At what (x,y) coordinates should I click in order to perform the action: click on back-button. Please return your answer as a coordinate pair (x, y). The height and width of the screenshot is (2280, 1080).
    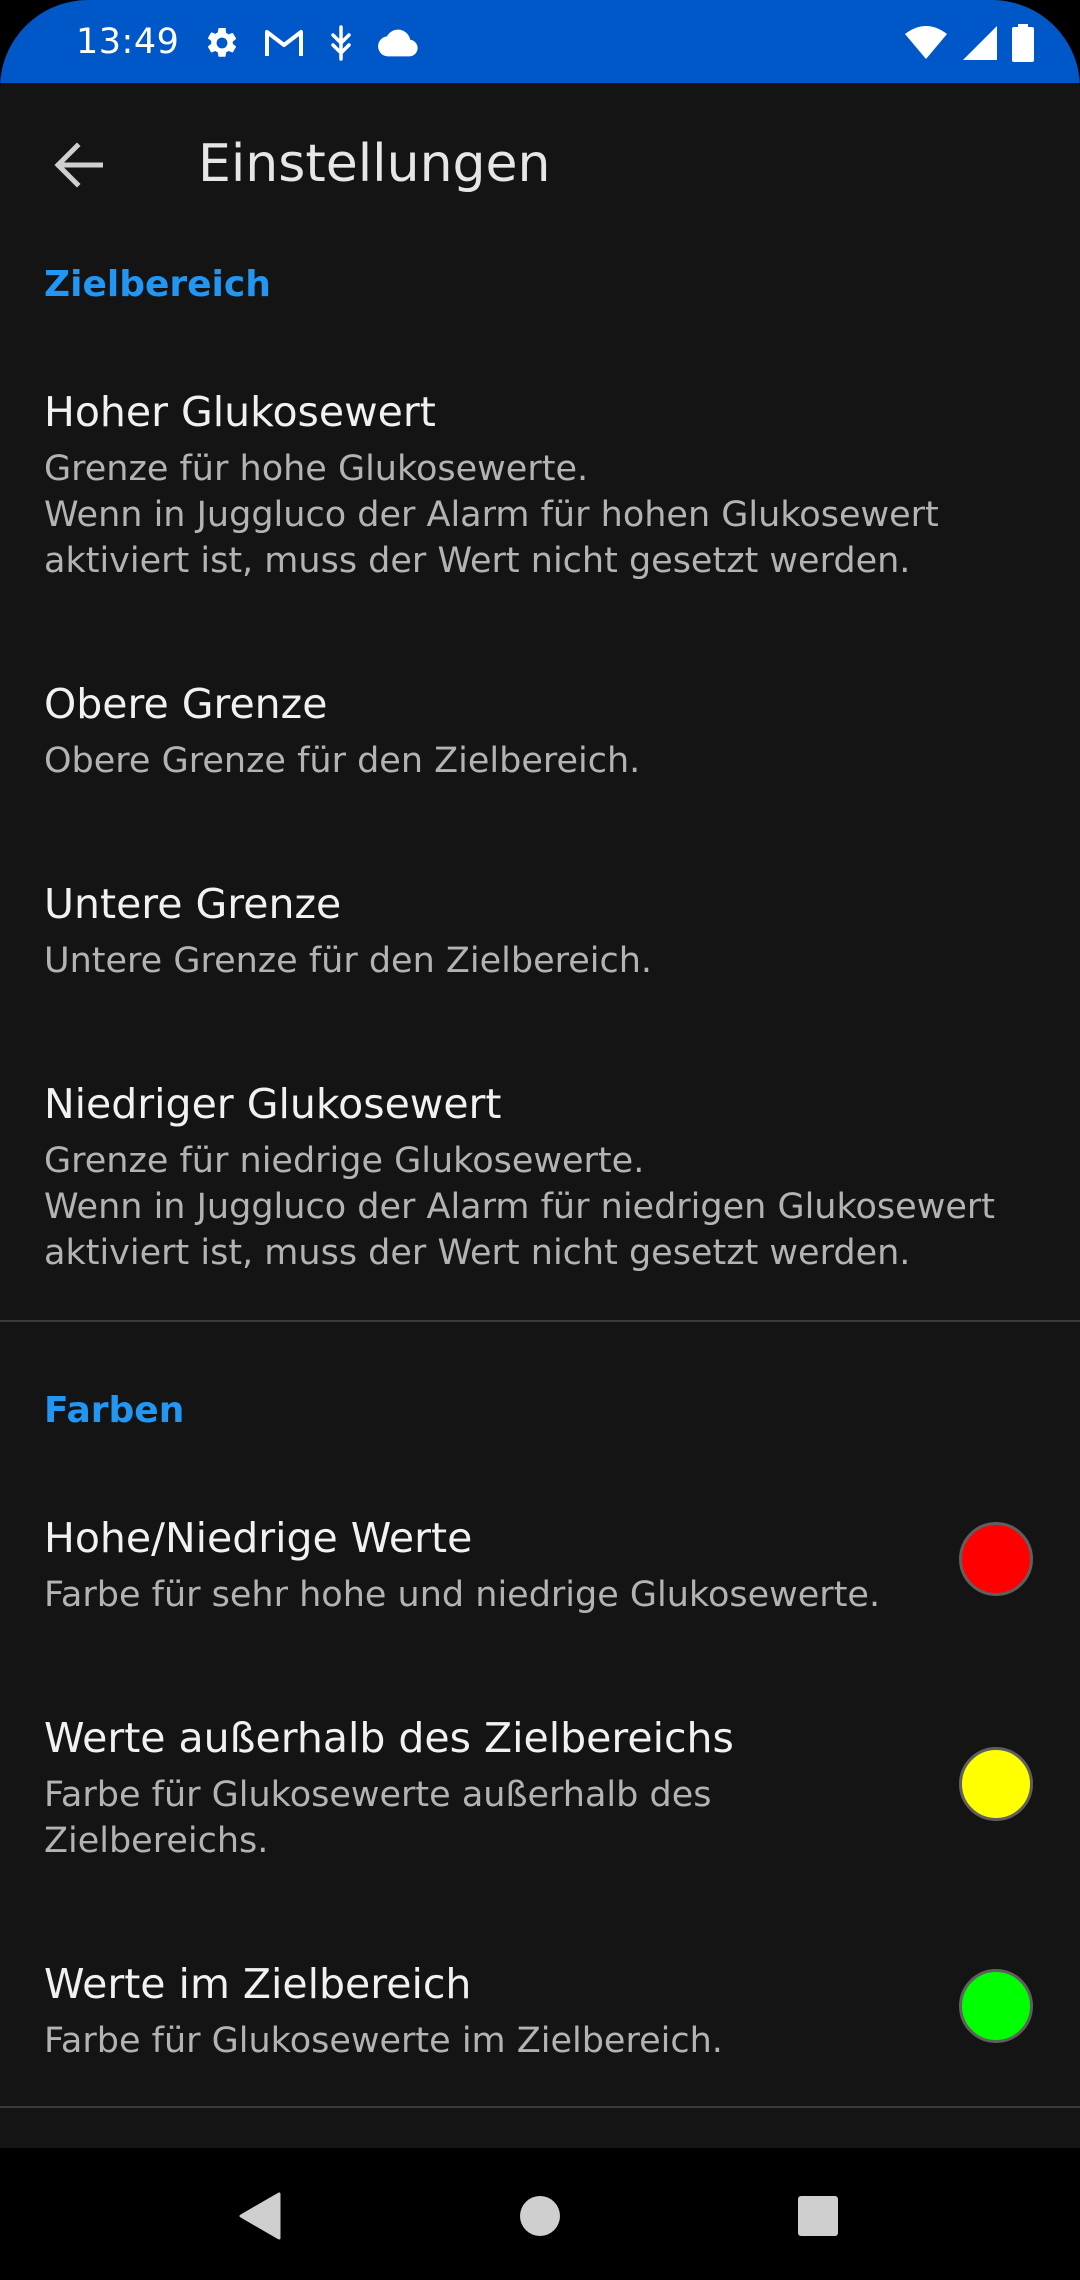
    Looking at the image, I should click on (78, 165).